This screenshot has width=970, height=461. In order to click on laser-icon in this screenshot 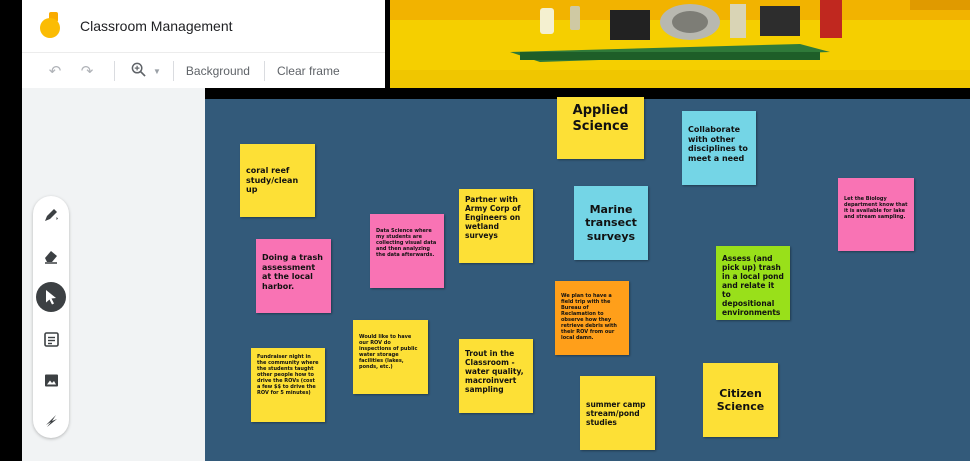, I will do `click(51, 420)`.